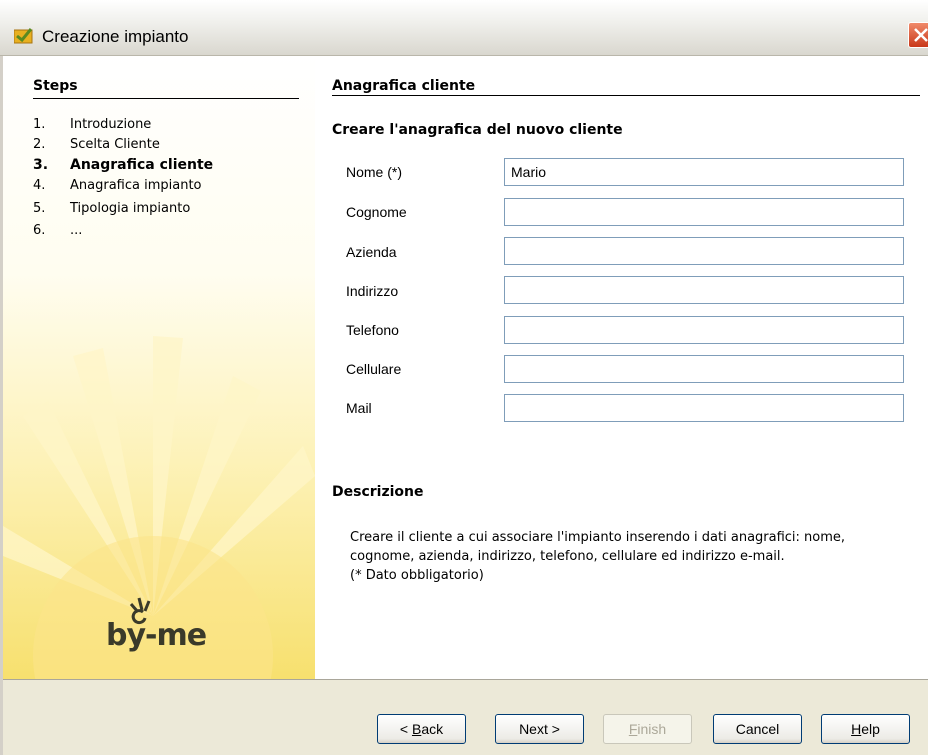 The width and height of the screenshot is (928, 755). I want to click on nome-label: Nome (*), so click(374, 172).